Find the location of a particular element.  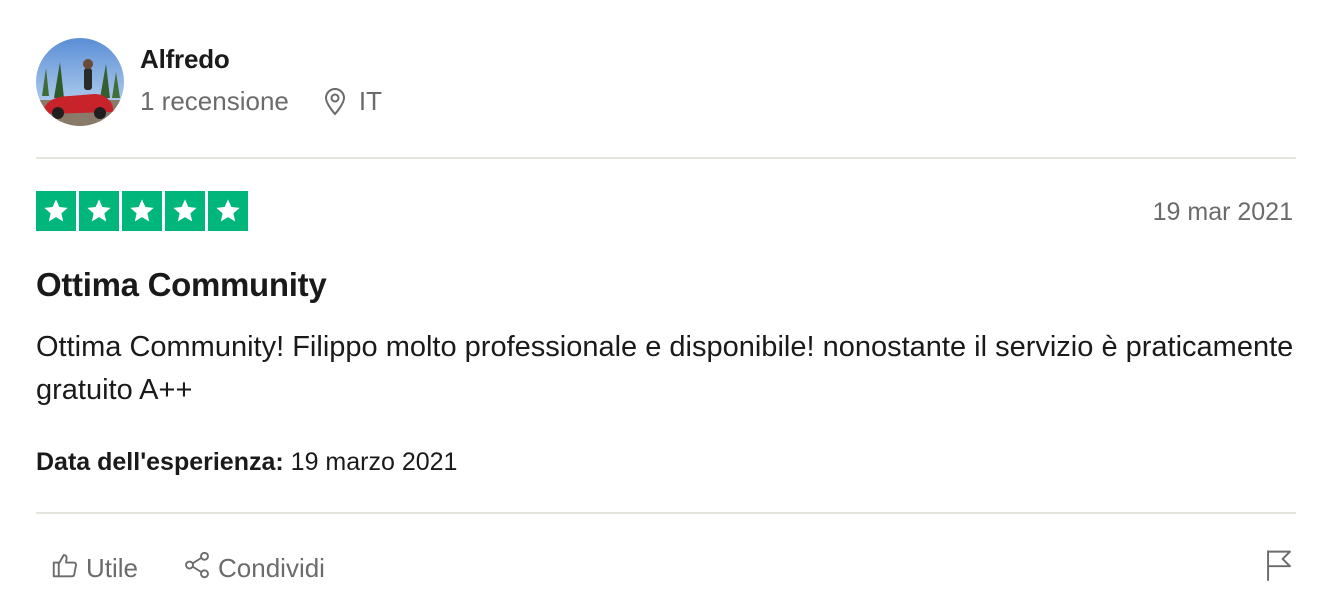

thumbs-up-icon is located at coordinates (65, 568).